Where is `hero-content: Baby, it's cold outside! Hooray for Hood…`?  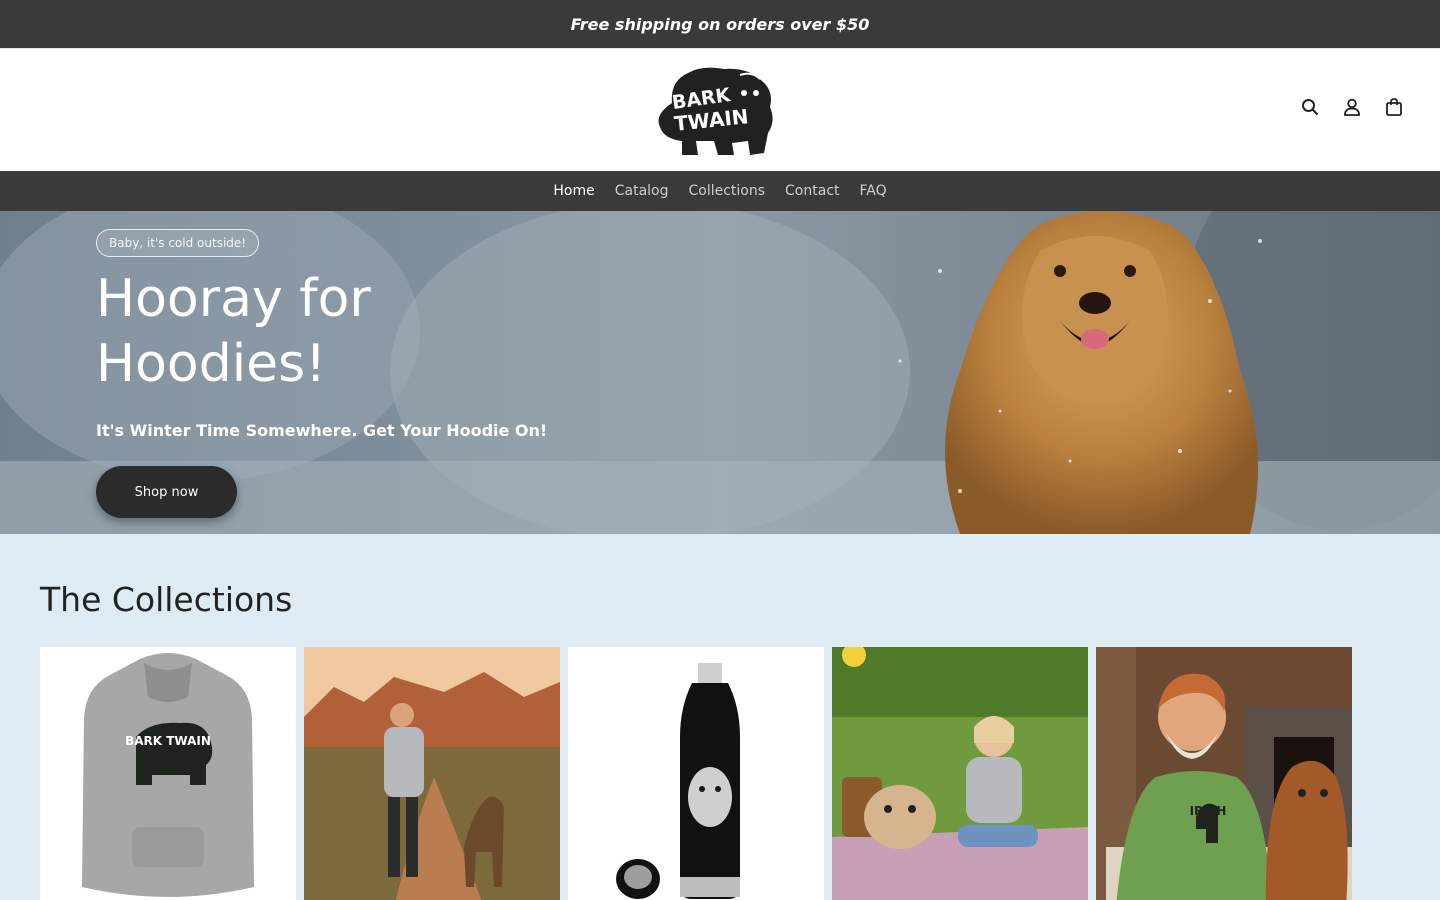 hero-content: Baby, it's cold outside! Hooray for Hood… is located at coordinates (321, 373).